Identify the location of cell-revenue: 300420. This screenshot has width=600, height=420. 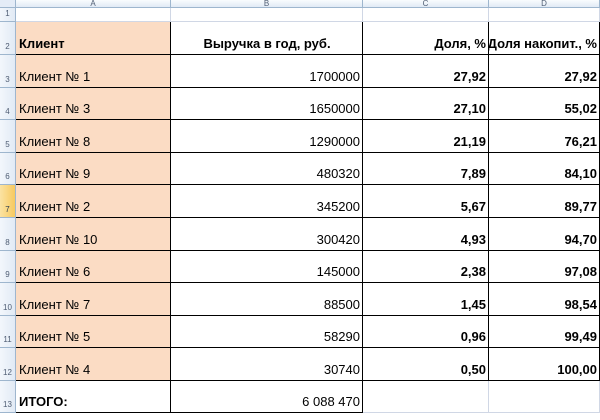
(267, 234).